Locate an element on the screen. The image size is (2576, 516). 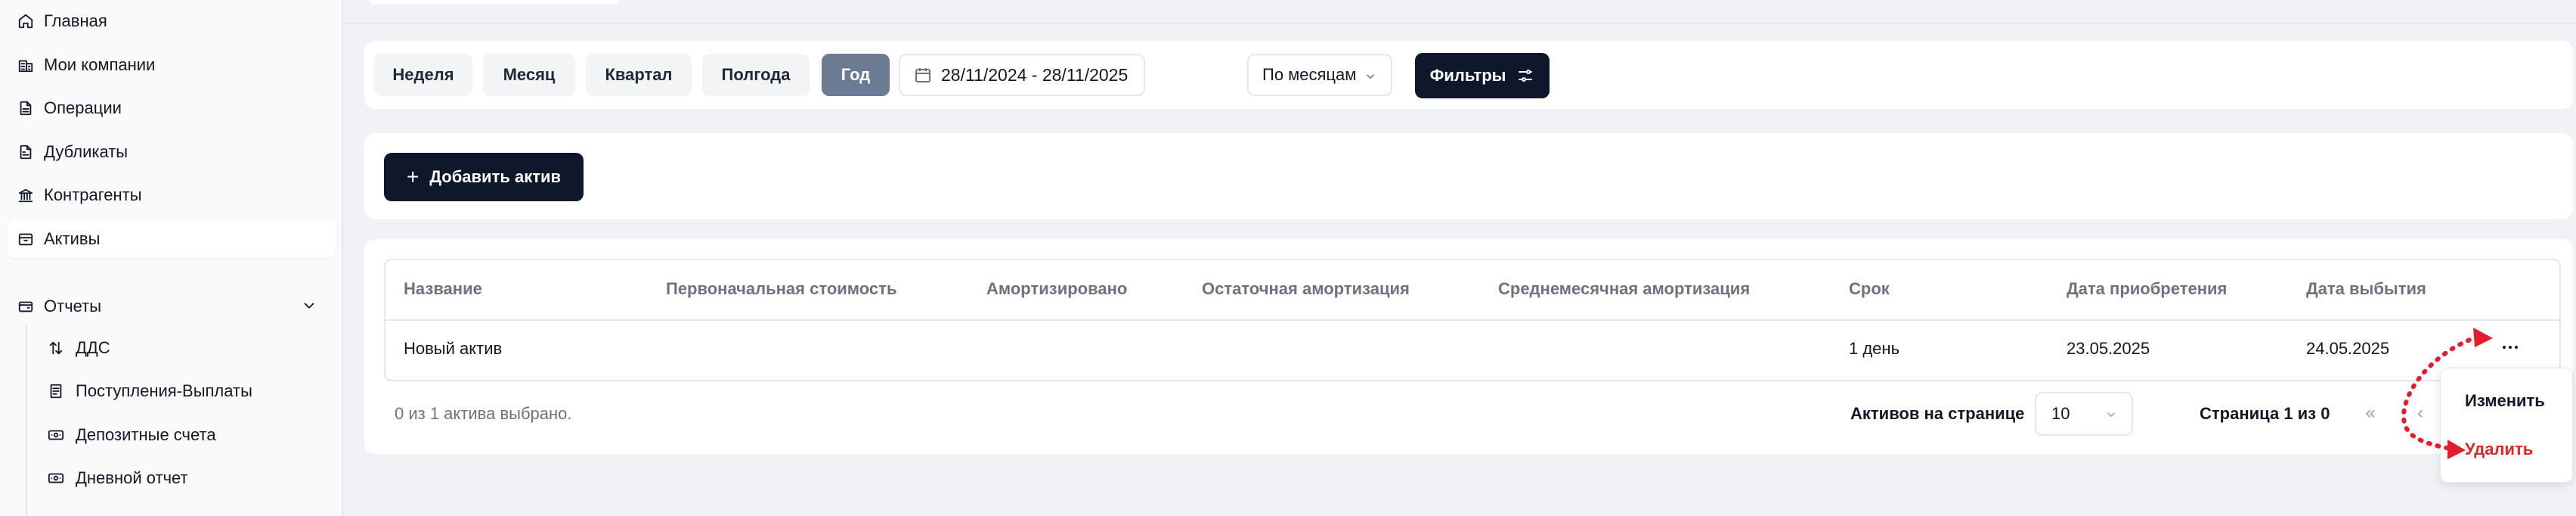
plus-icon: + is located at coordinates (413, 176).